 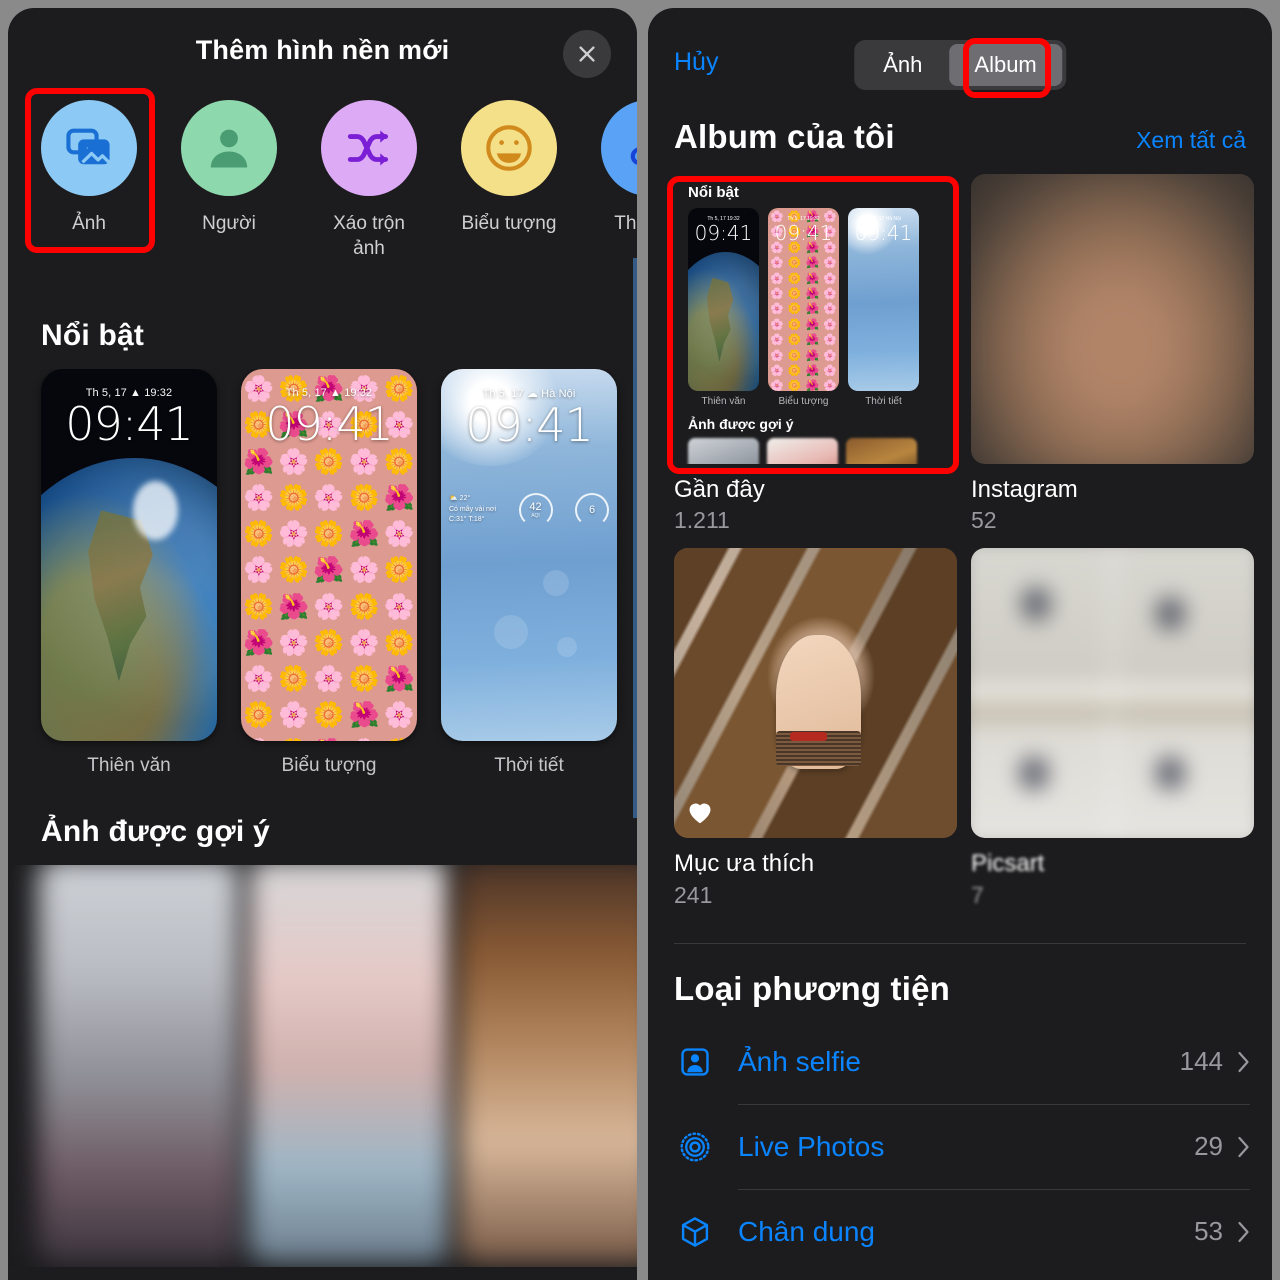 What do you see at coordinates (635, 538) in the screenshot?
I see `scroll-indicator` at bounding box center [635, 538].